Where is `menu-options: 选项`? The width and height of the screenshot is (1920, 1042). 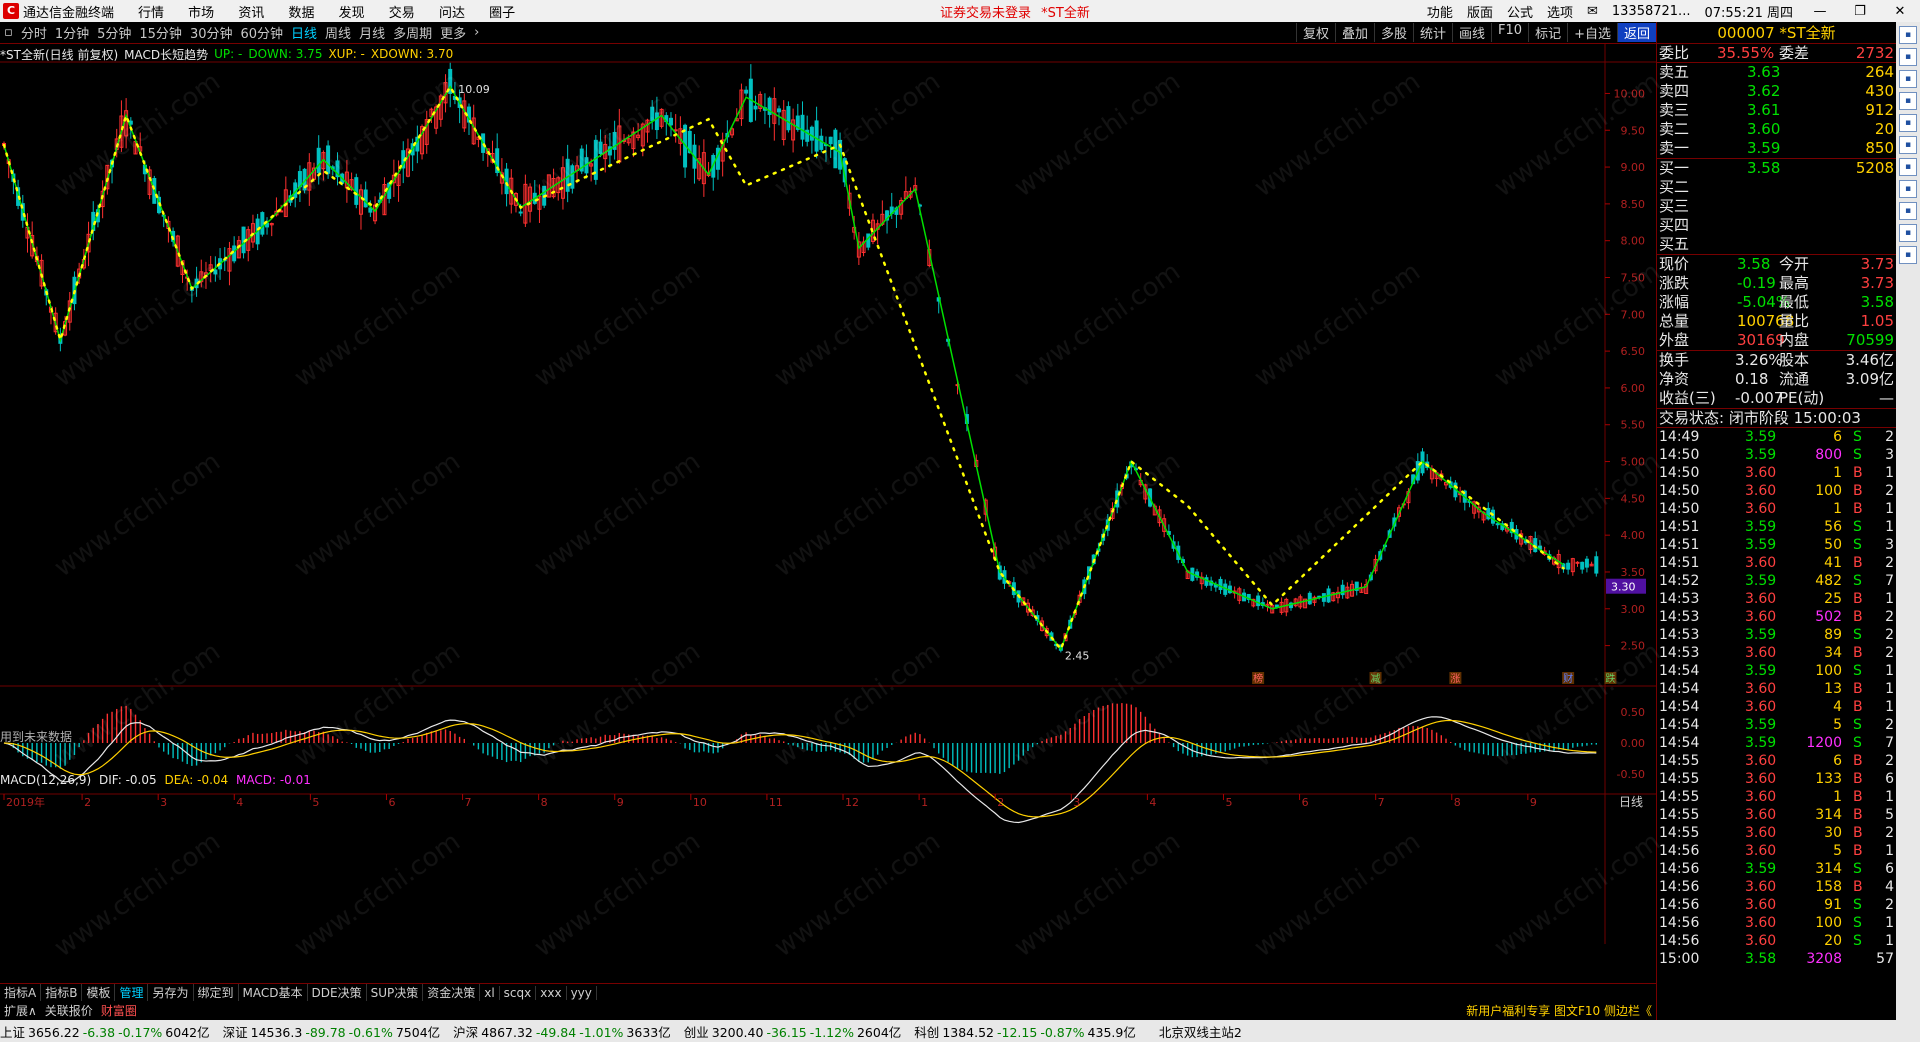 menu-options: 选项 is located at coordinates (1560, 11).